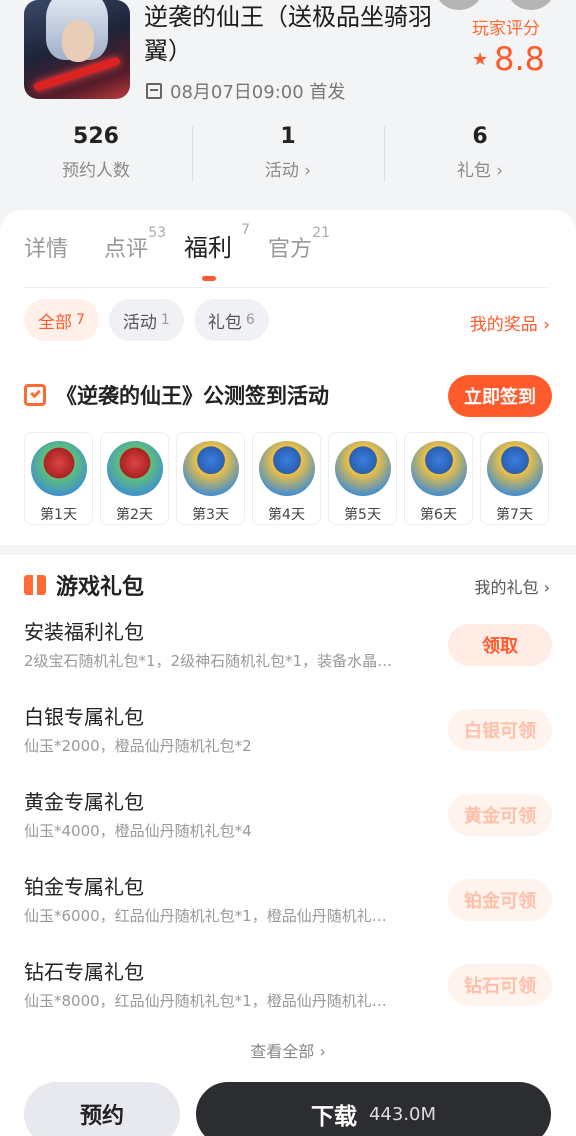 This screenshot has height=1136, width=576. What do you see at coordinates (258, 92) in the screenshot?
I see `release-date: 08月07日09:00 首发` at bounding box center [258, 92].